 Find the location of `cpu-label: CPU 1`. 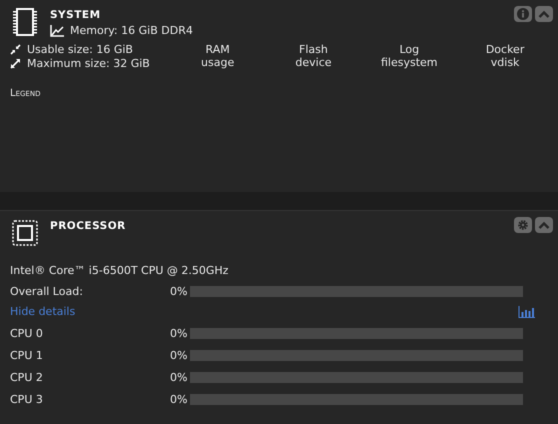

cpu-label: CPU 1 is located at coordinates (27, 355).